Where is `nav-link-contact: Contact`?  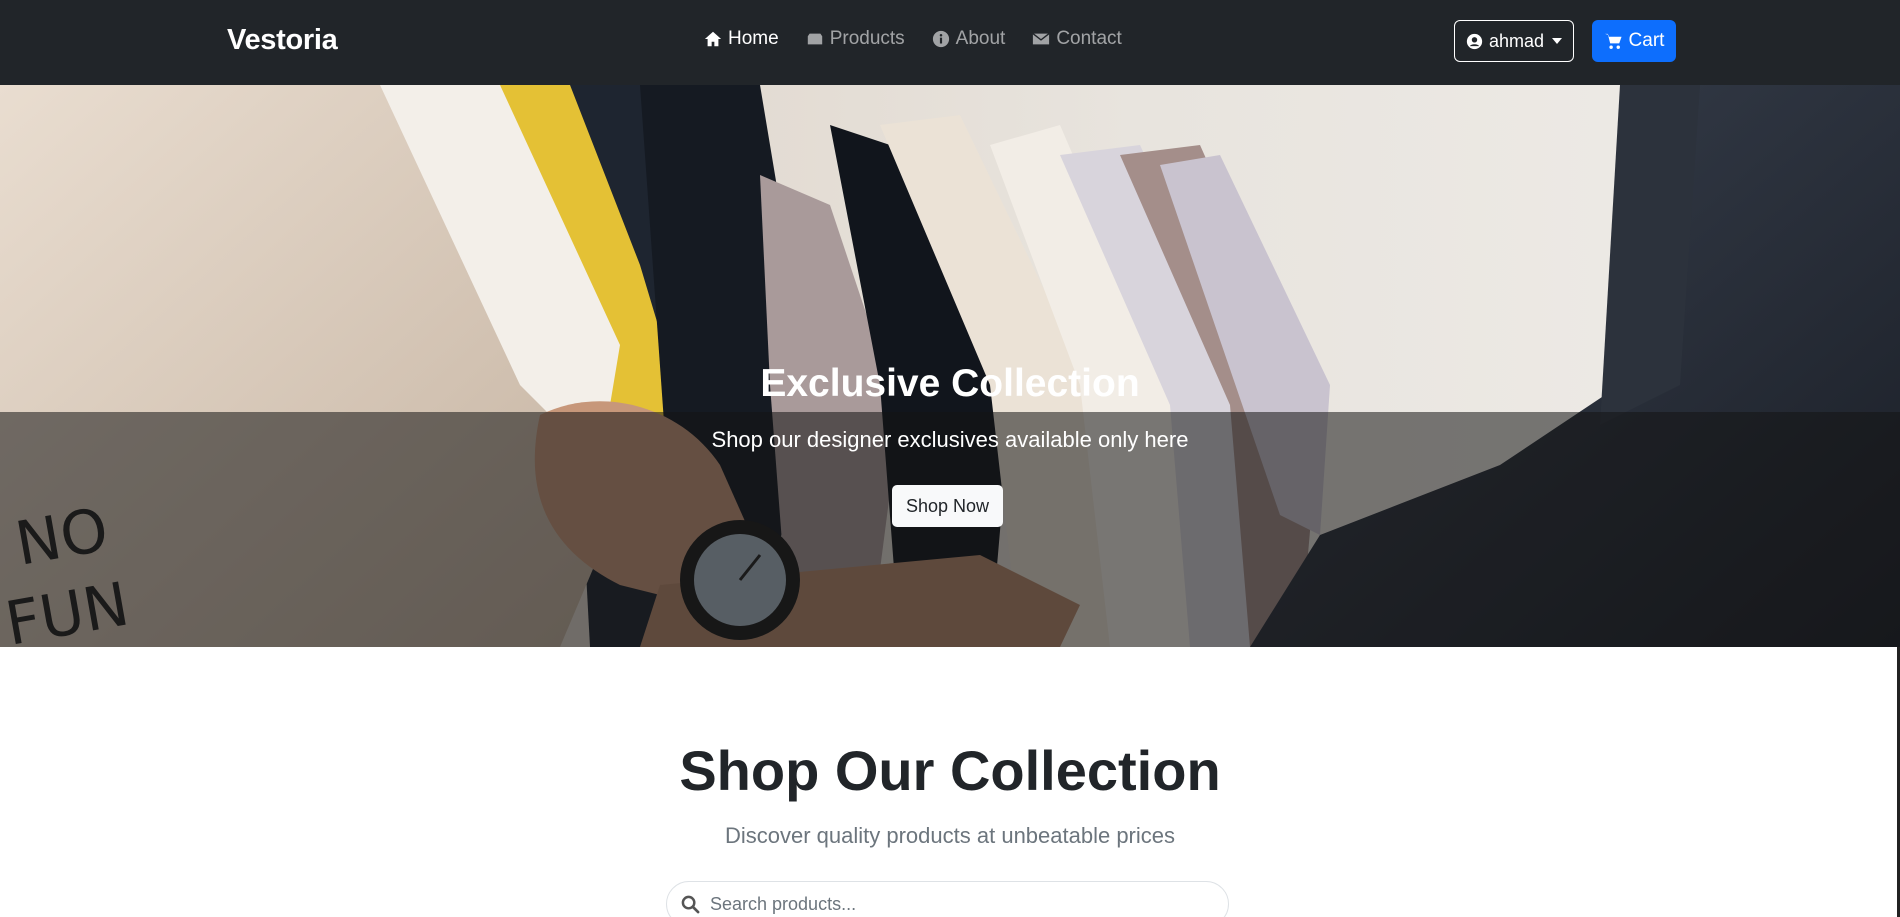
nav-link-contact: Contact is located at coordinates (1077, 39).